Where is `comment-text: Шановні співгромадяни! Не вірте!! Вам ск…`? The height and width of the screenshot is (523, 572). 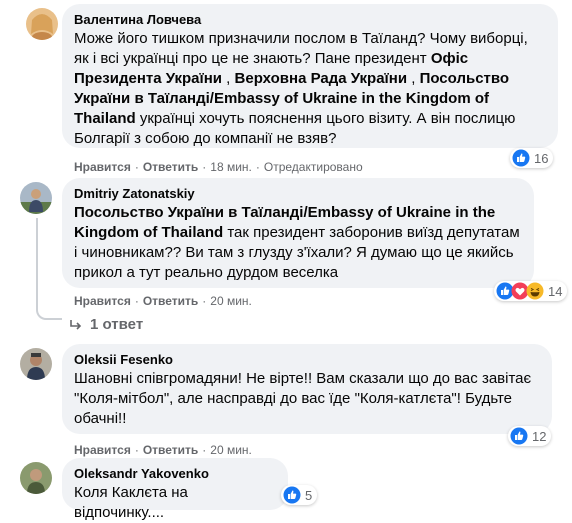
comment-text: Шановні співгромадяни! Не вірте!! Вам ск… is located at coordinates (303, 398).